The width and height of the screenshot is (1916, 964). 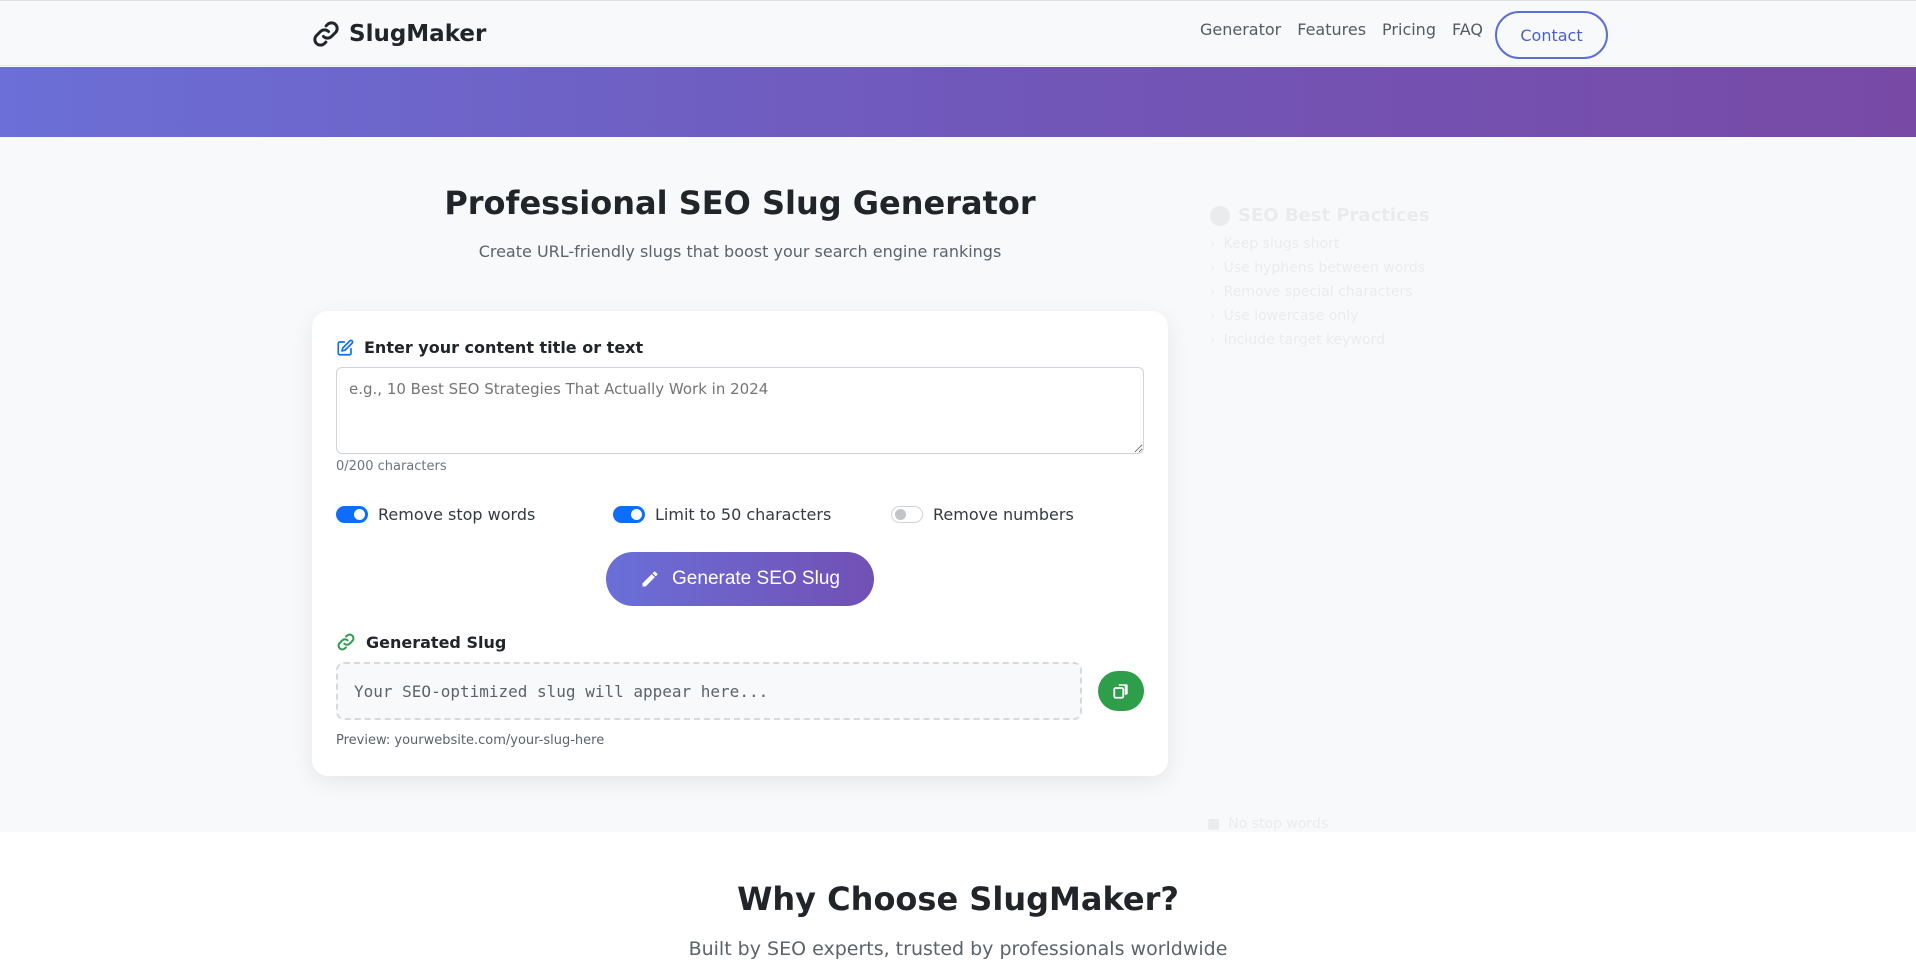 I want to click on nav-link-features: Features, so click(x=1331, y=29).